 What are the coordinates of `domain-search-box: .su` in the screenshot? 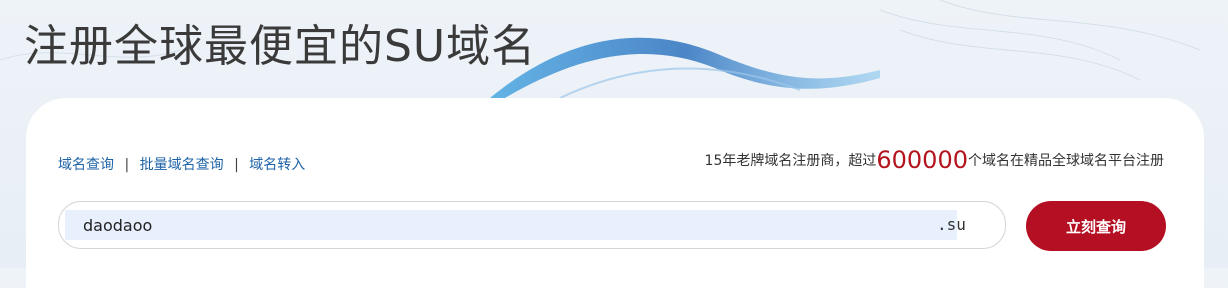 It's located at (532, 225).